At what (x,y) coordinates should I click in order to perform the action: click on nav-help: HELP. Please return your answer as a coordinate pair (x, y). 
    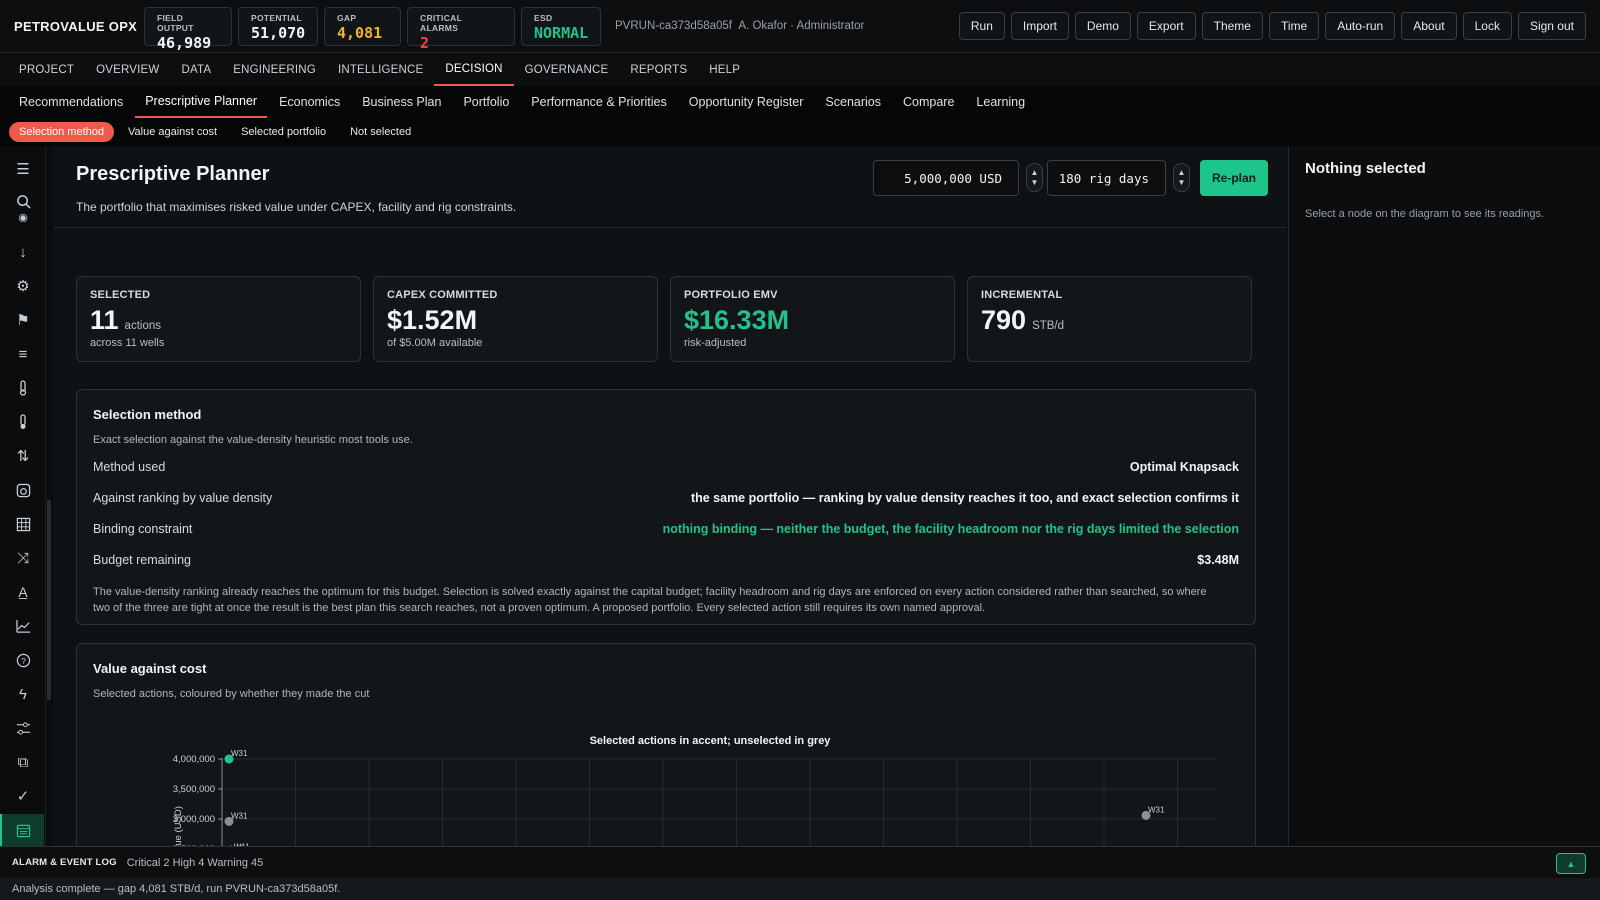
    Looking at the image, I should click on (724, 69).